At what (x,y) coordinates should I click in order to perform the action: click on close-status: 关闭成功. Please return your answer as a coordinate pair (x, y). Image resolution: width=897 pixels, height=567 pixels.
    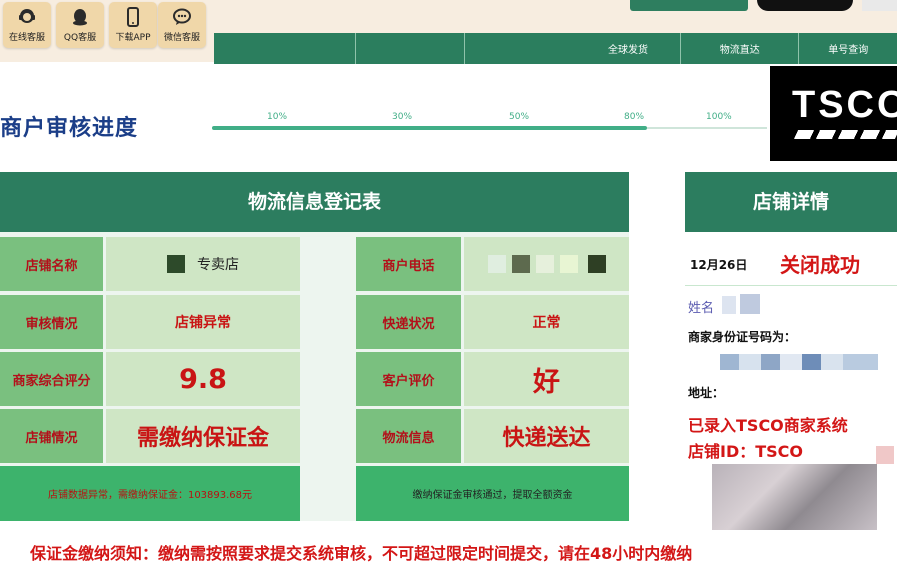
    Looking at the image, I should click on (820, 265).